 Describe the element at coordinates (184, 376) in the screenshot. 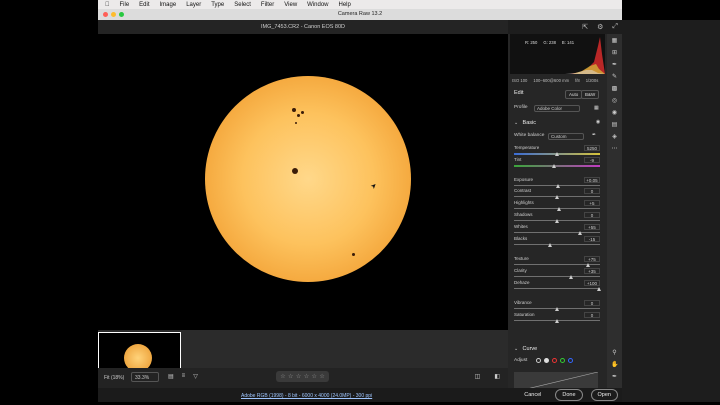

I see `sort-icon: ≡` at that location.